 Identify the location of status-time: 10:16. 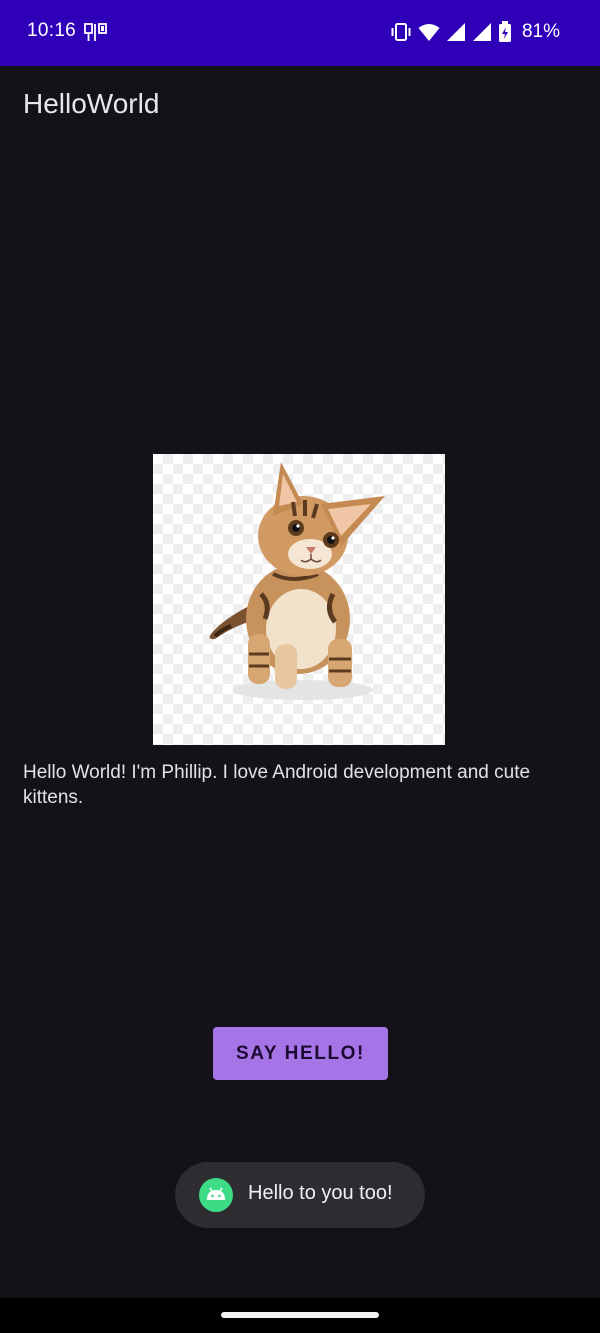
(52, 30).